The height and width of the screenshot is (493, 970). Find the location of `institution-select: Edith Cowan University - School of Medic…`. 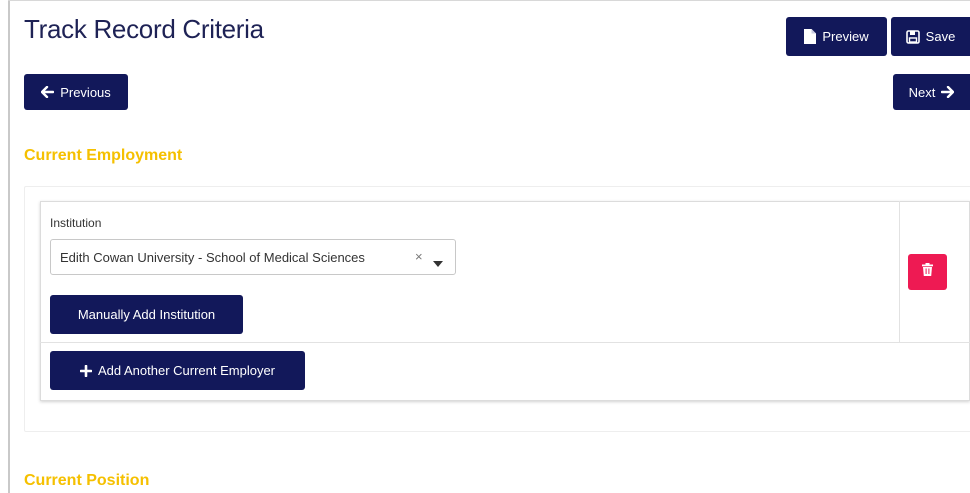

institution-select: Edith Cowan University - School of Medic… is located at coordinates (253, 257).